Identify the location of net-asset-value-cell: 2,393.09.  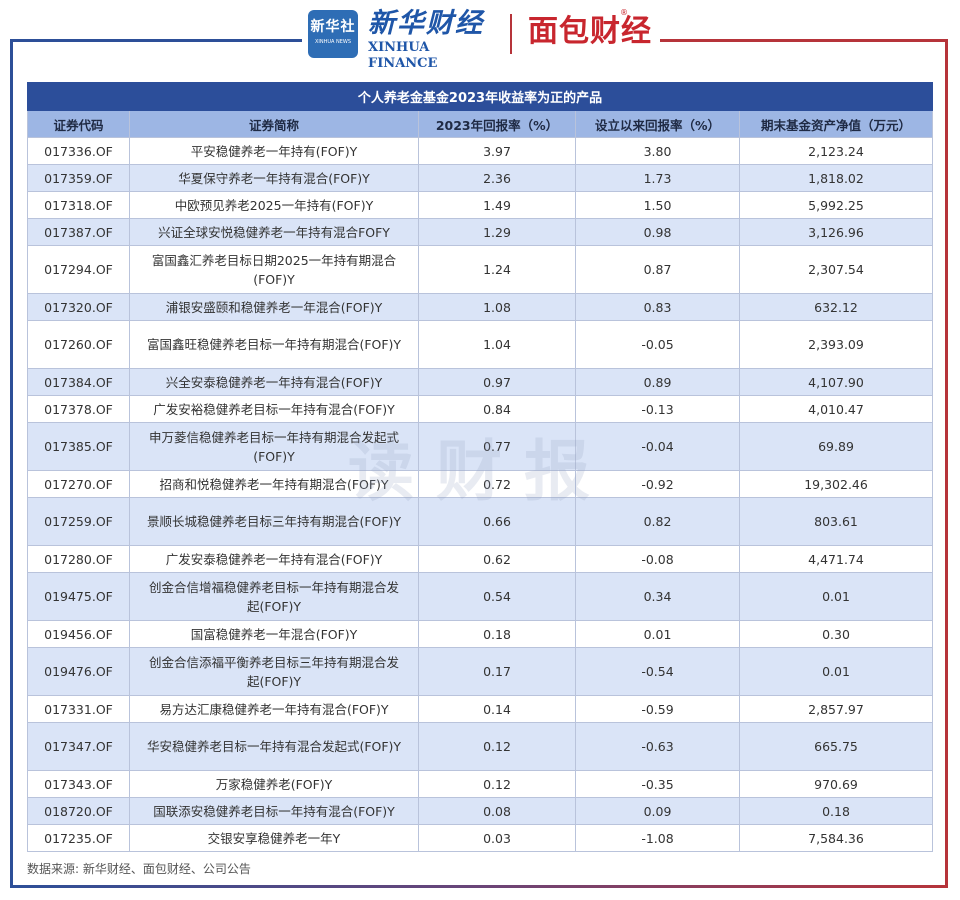
(836, 344).